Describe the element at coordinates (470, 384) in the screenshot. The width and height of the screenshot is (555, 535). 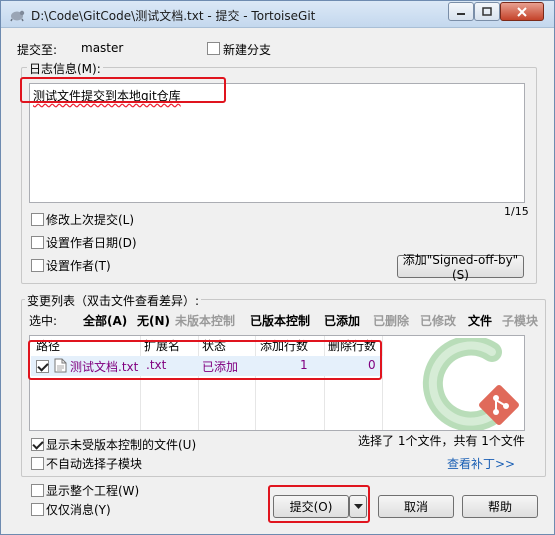
I see `tortoisegit-watermark-logo-icon` at that location.